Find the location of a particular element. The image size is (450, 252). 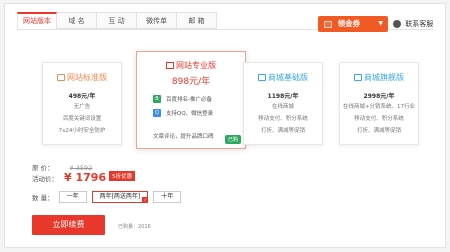

quantity-option-two-years: 两年[两送两年] is located at coordinates (120, 197).